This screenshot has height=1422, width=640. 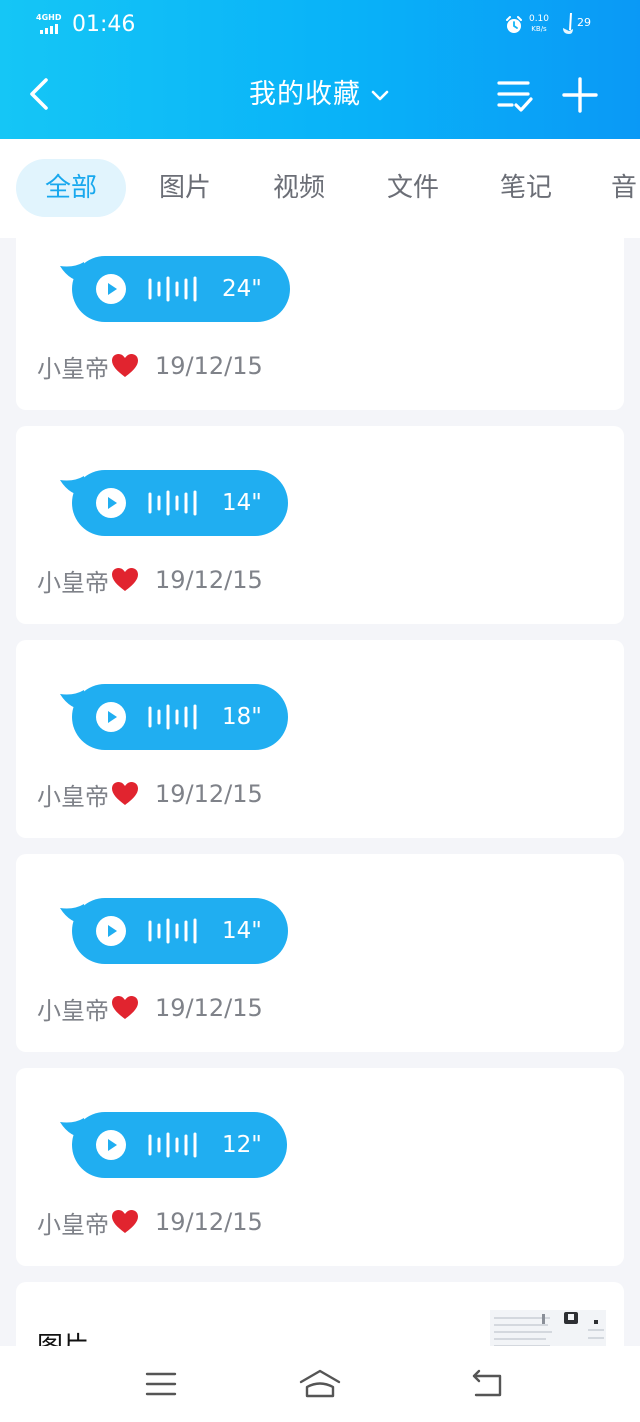 I want to click on voice-message: 18", so click(x=174, y=717).